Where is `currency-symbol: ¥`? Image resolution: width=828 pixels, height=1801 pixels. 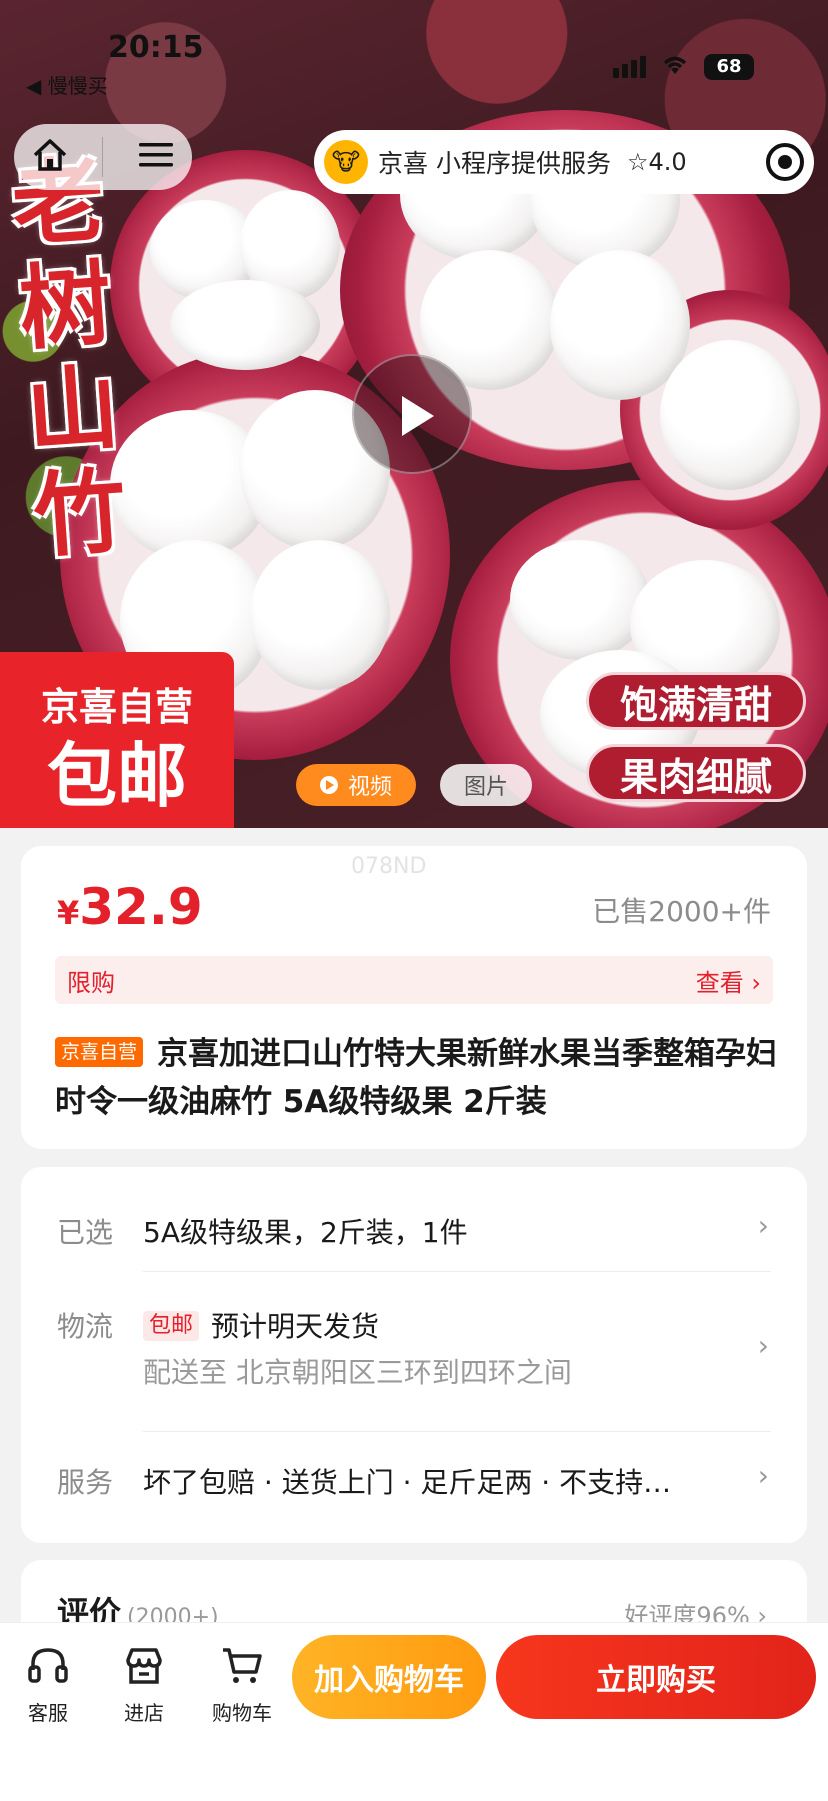
currency-symbol: ¥ is located at coordinates (68, 913).